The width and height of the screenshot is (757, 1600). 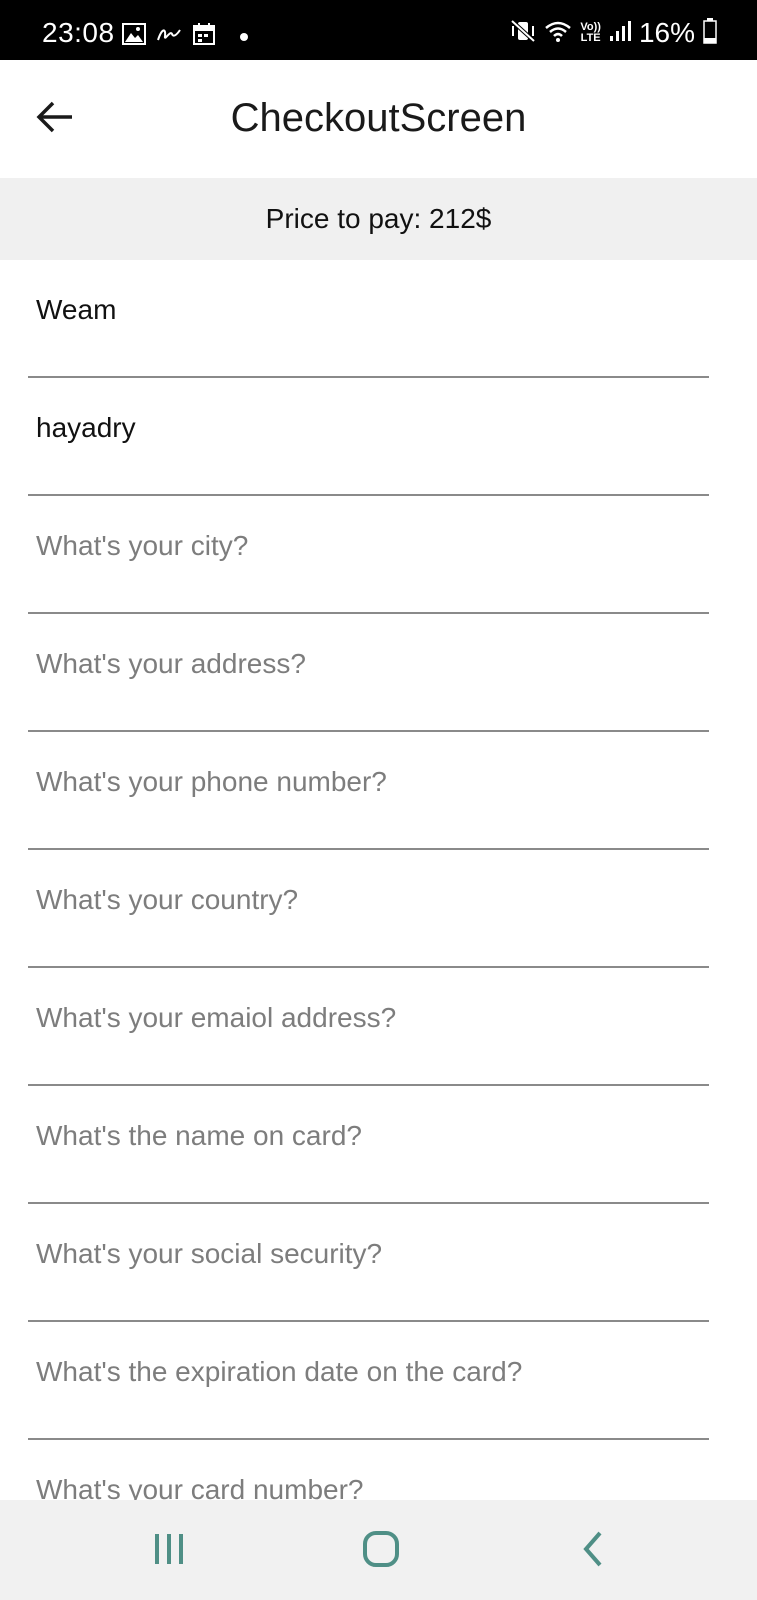 I want to click on first-name-input, so click(x=366, y=310).